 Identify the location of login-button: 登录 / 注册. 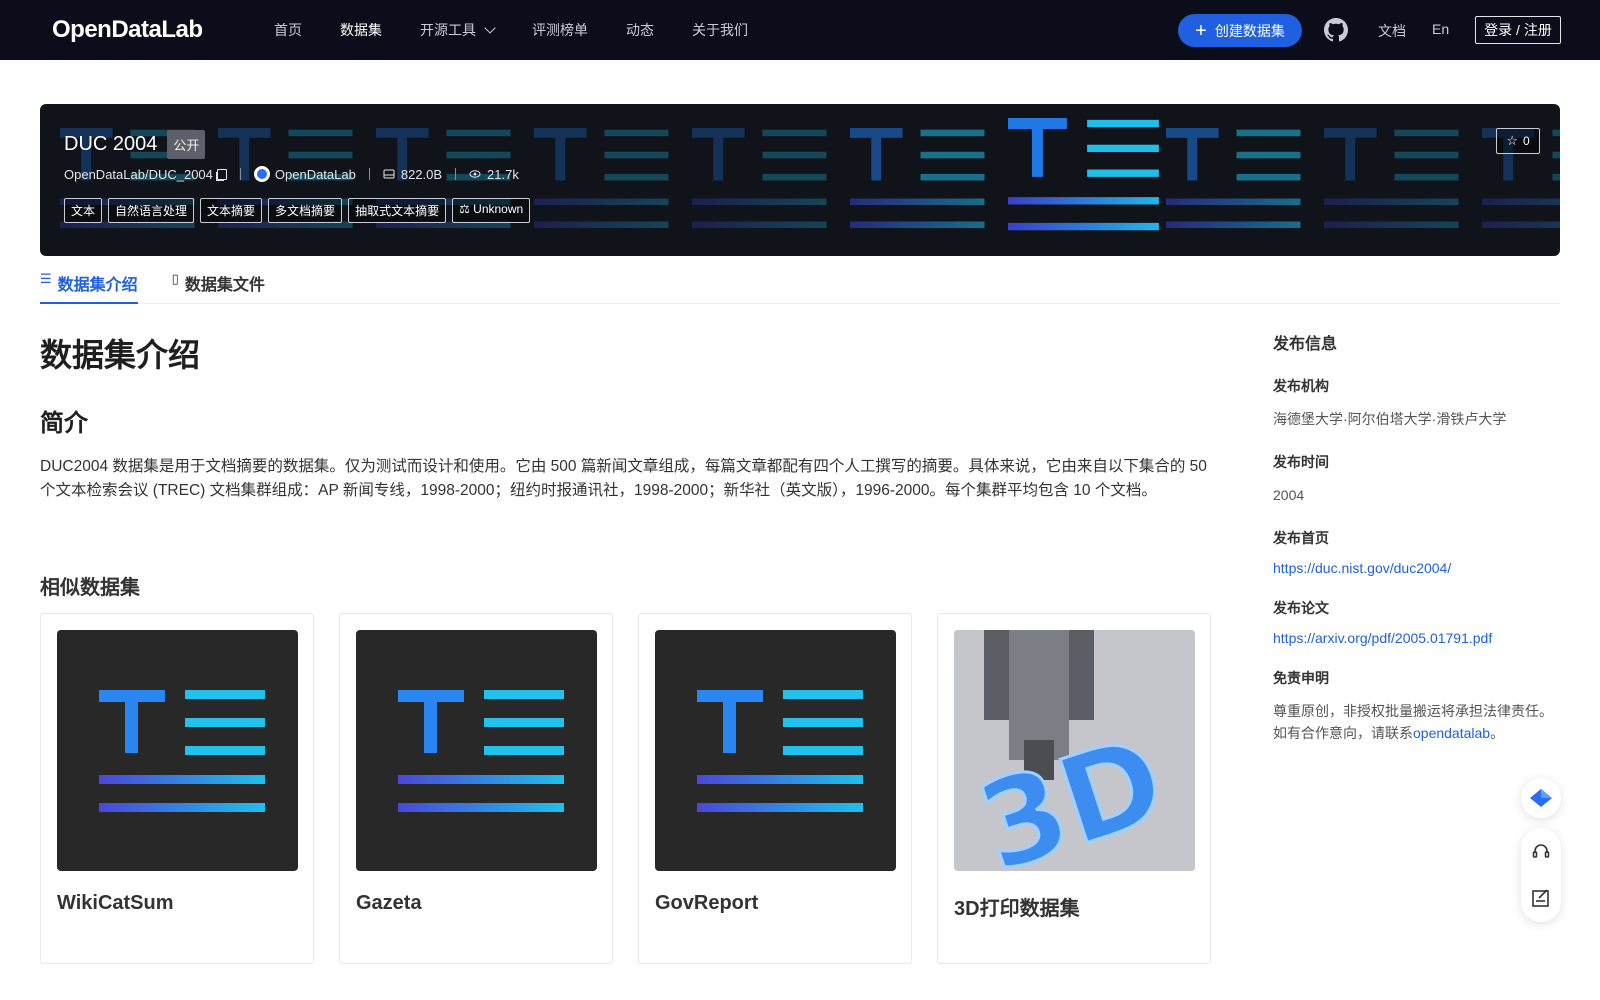
(1518, 30).